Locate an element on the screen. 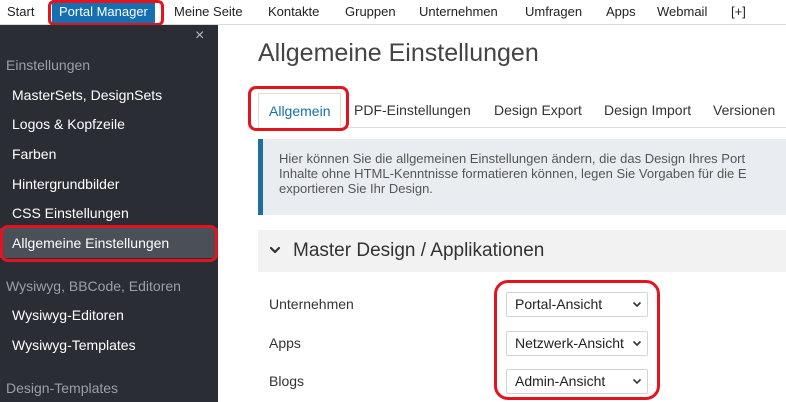  sidebar-section-einstellungen: Einstellungen is located at coordinates (48, 65).